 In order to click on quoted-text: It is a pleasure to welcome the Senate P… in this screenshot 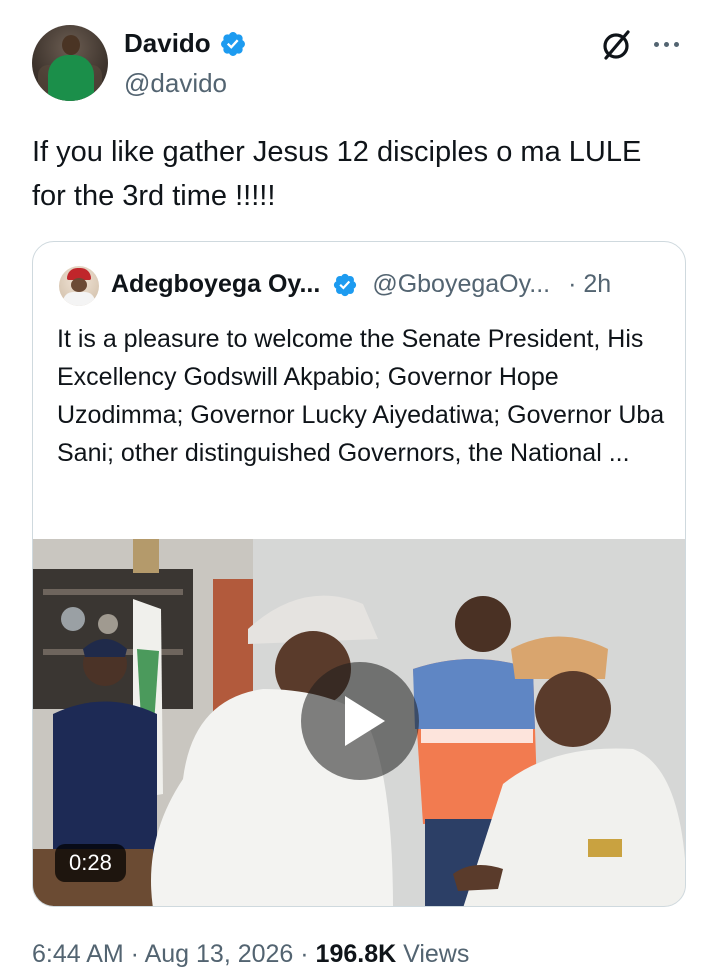, I will do `click(361, 396)`.